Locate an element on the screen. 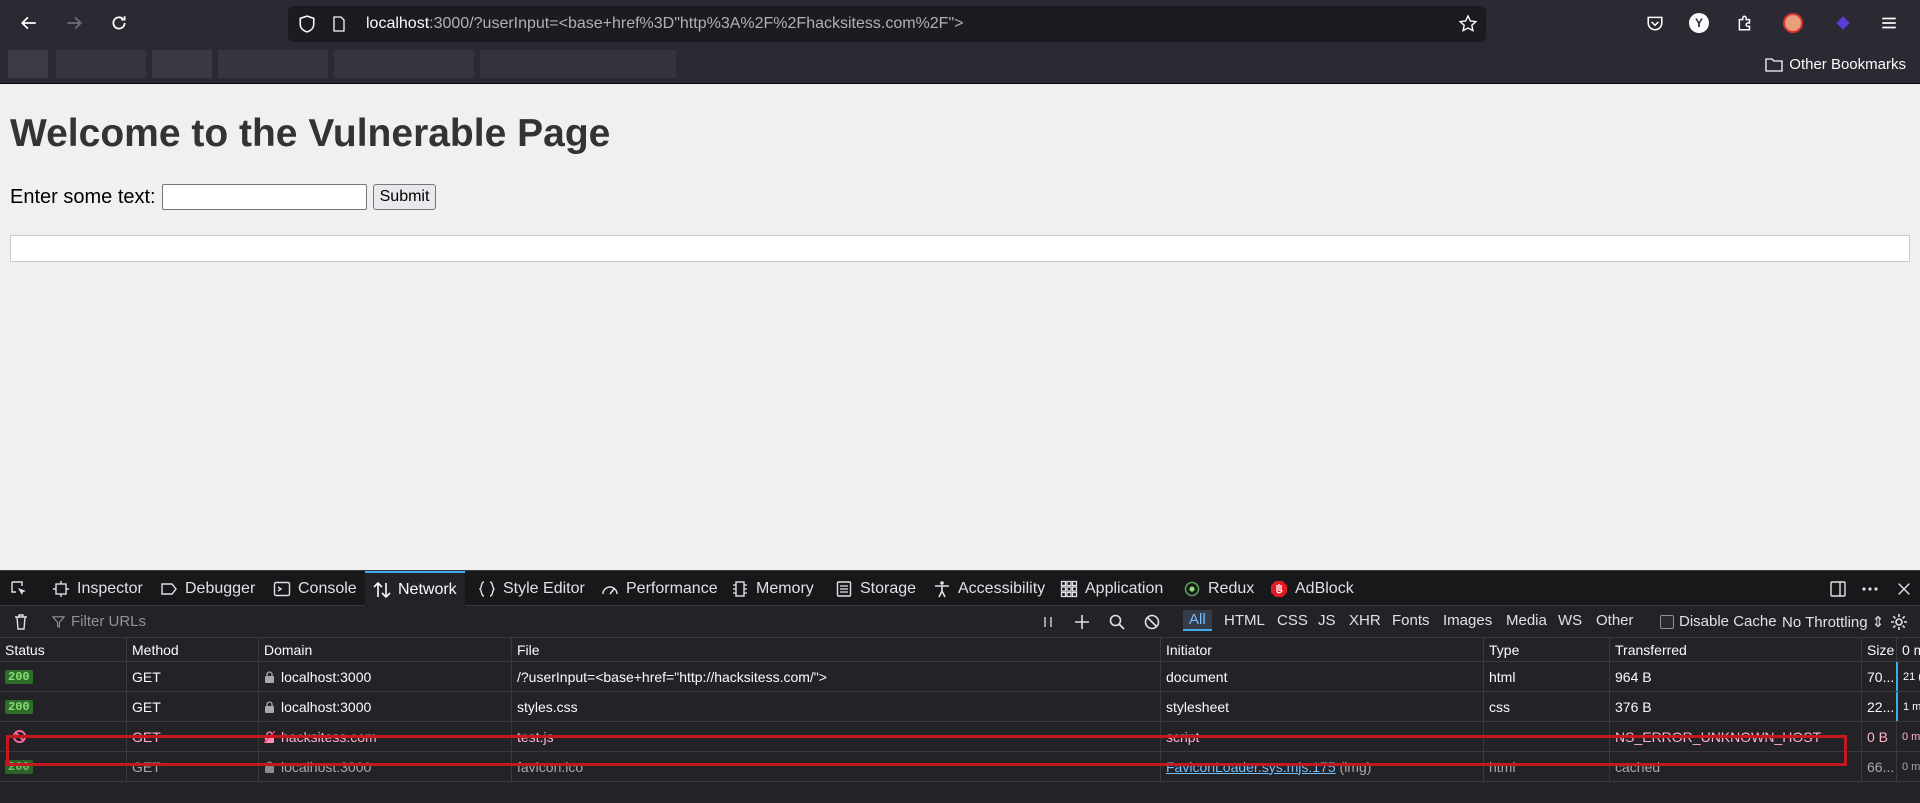  output-area is located at coordinates (960, 248).